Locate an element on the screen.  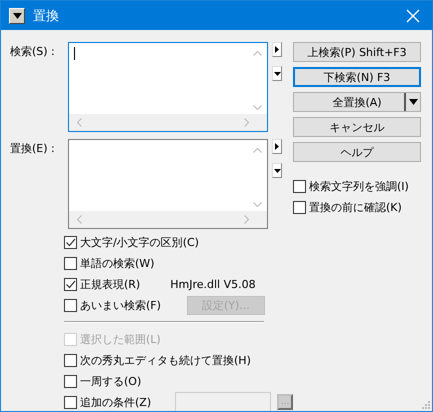
dialog-button: キャンセル is located at coordinates (357, 127).